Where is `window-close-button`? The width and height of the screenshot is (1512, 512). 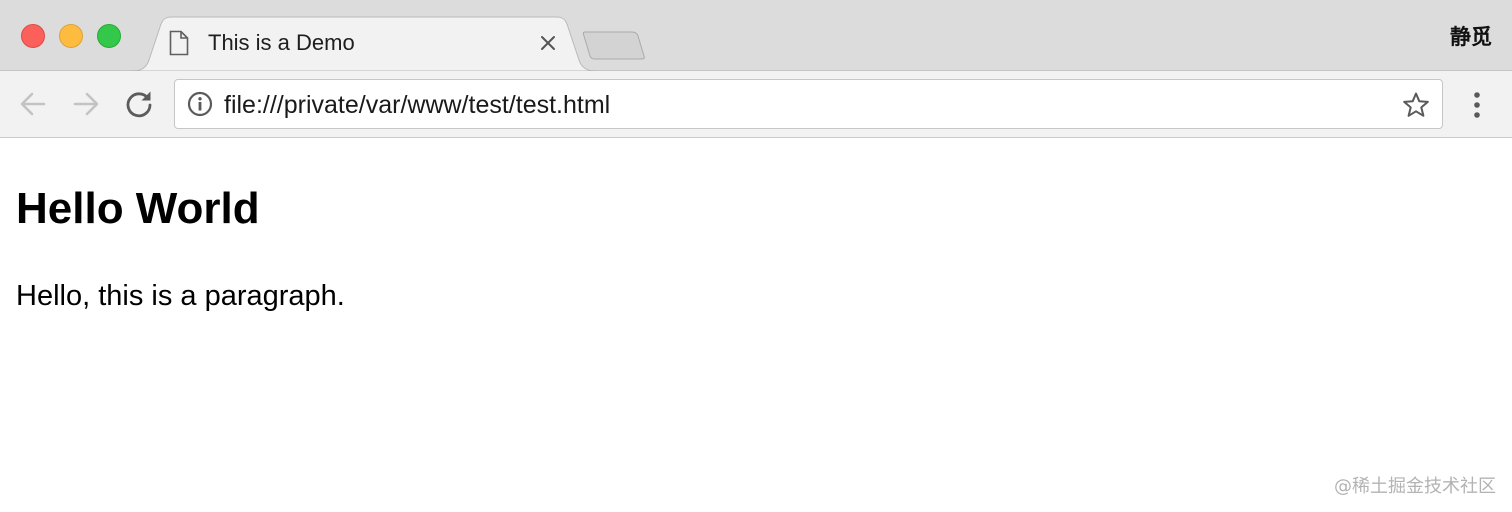
window-close-button is located at coordinates (33, 36).